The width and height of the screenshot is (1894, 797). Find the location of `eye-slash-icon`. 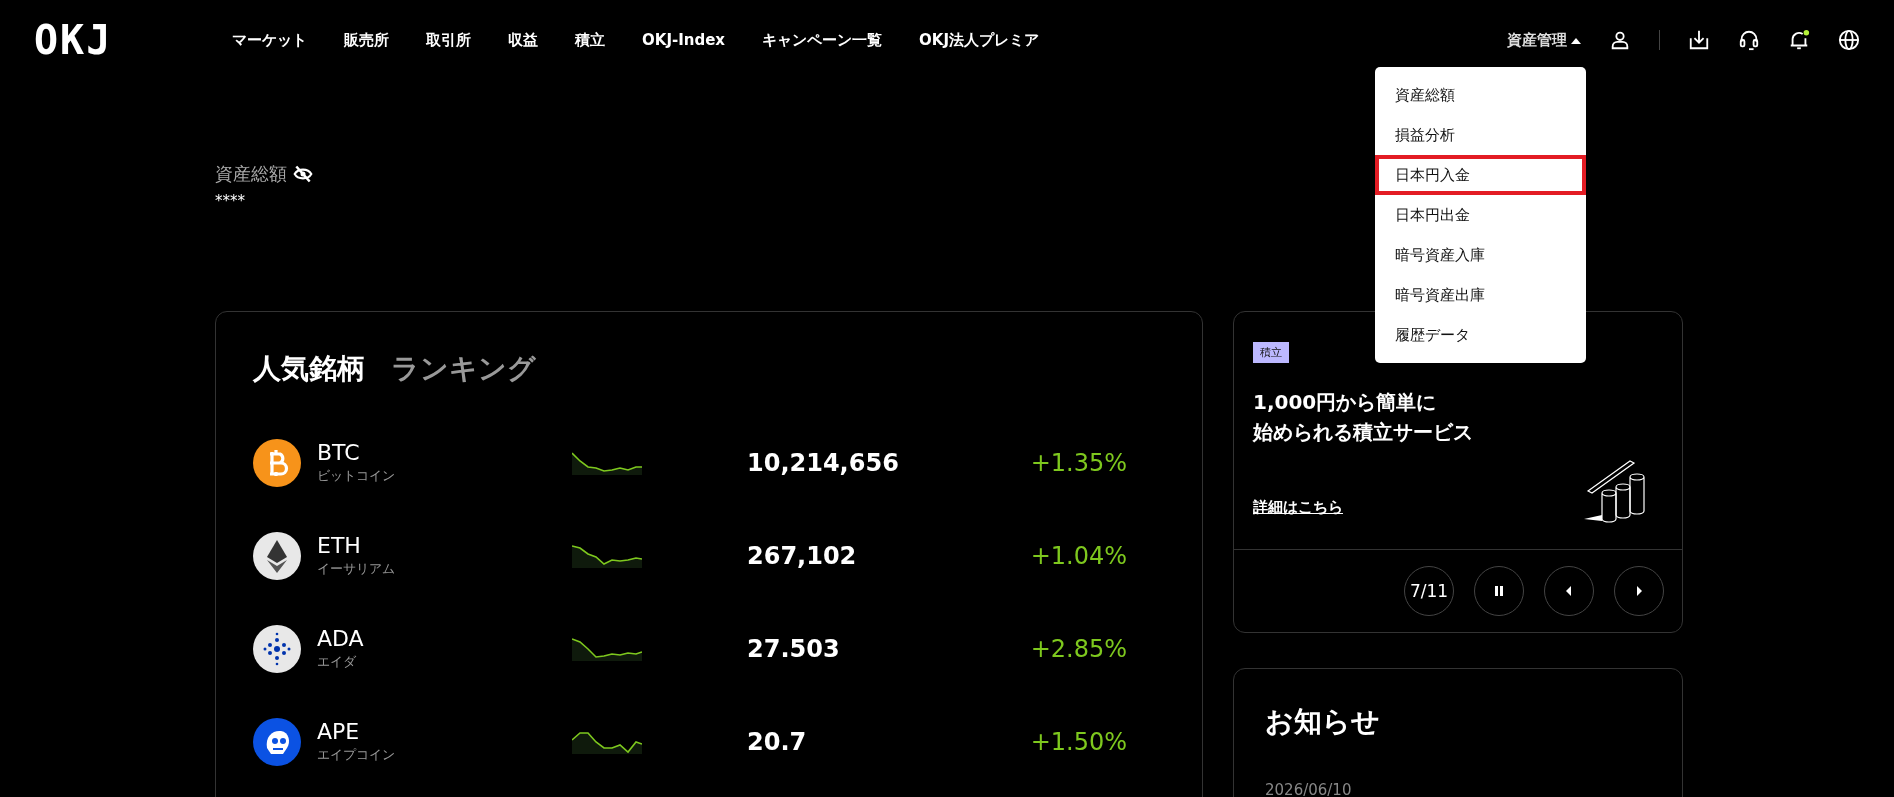

eye-slash-icon is located at coordinates (303, 174).